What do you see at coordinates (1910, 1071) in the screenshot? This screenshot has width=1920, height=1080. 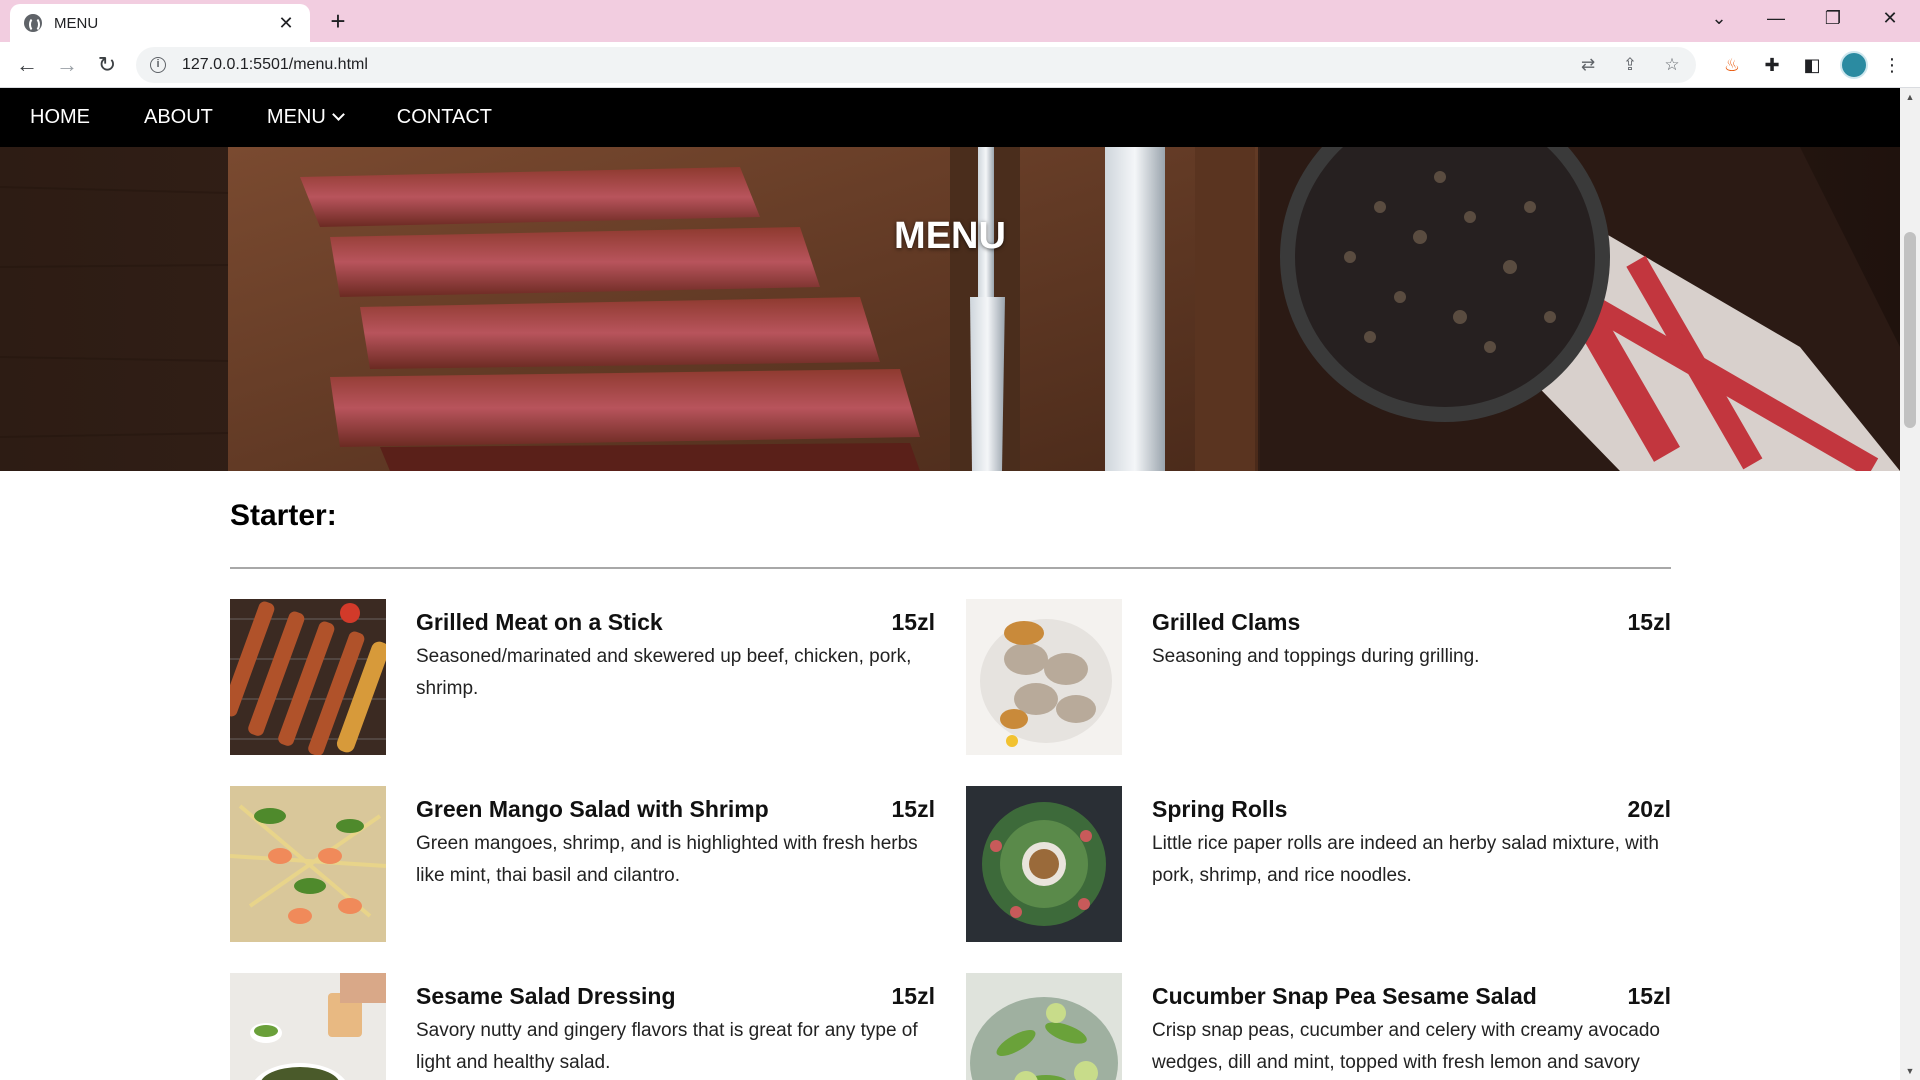 I see `scroll-down-icon: ▼` at bounding box center [1910, 1071].